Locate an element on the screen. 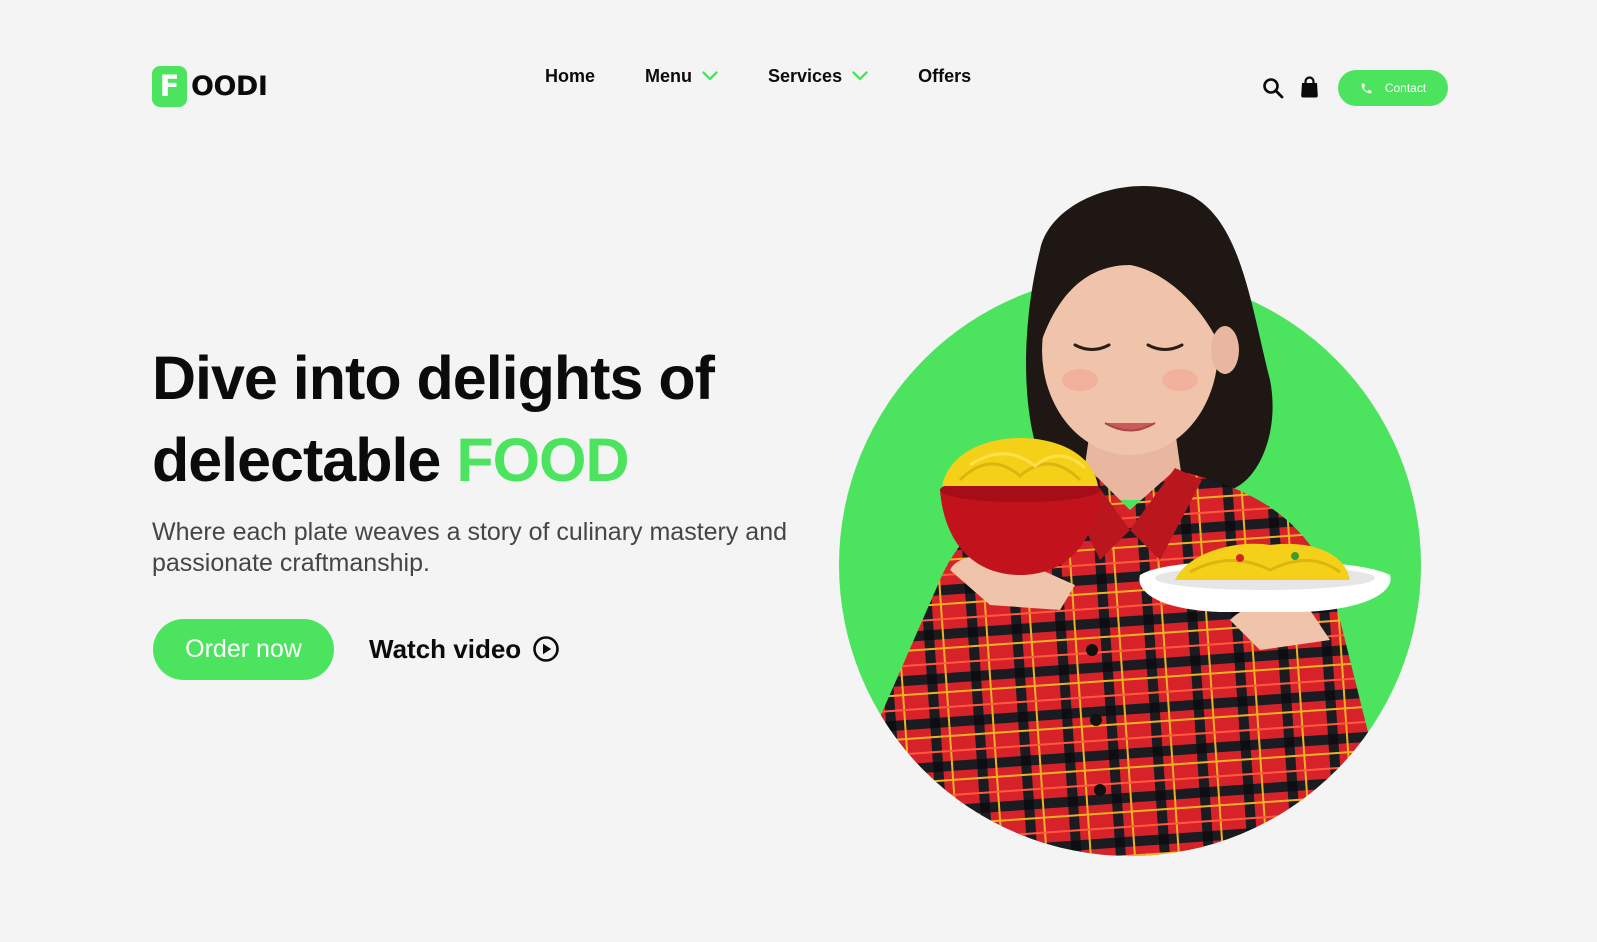  shopping-bag-icon is located at coordinates (1309, 87).